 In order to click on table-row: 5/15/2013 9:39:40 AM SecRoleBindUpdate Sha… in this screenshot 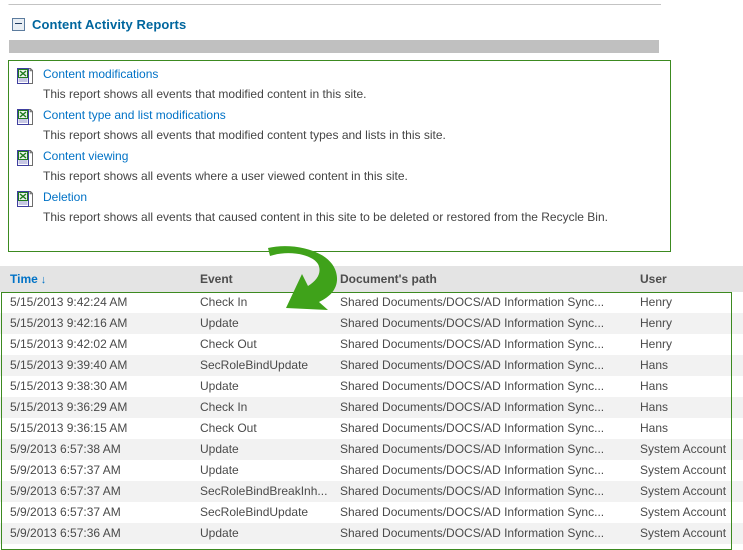, I will do `click(371, 365)`.